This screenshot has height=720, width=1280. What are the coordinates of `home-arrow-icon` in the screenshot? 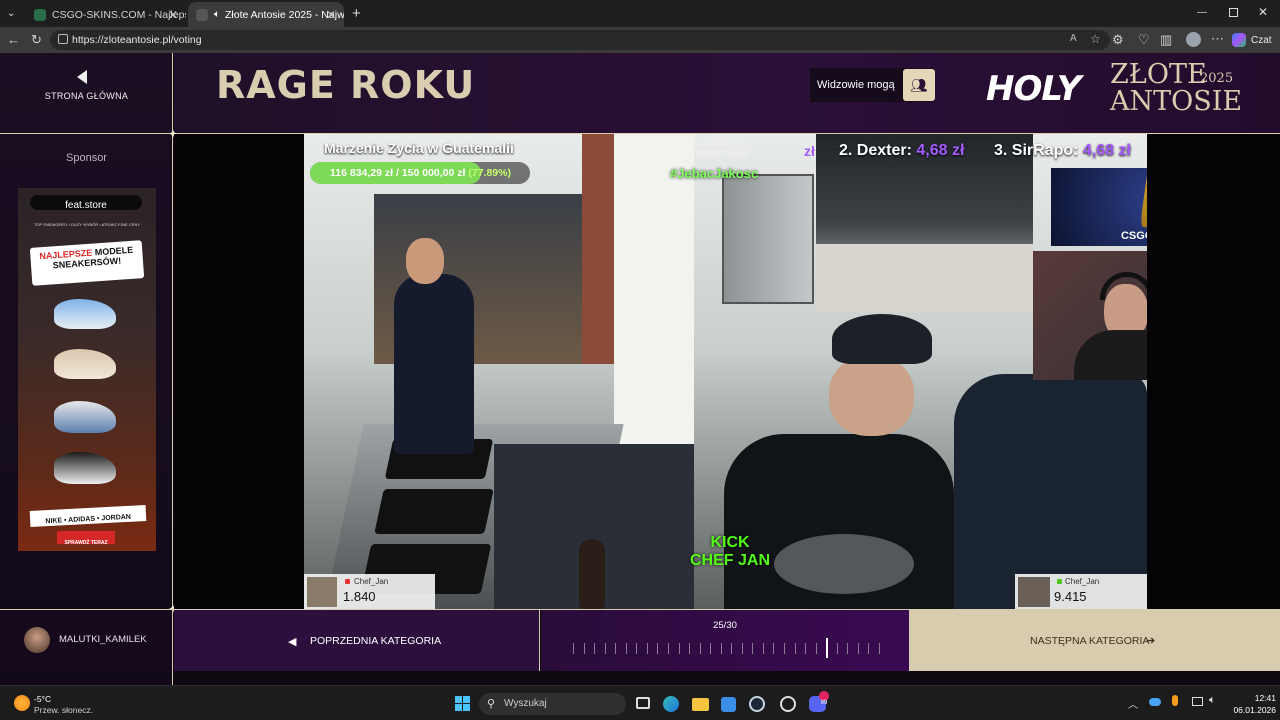 It's located at (82, 77).